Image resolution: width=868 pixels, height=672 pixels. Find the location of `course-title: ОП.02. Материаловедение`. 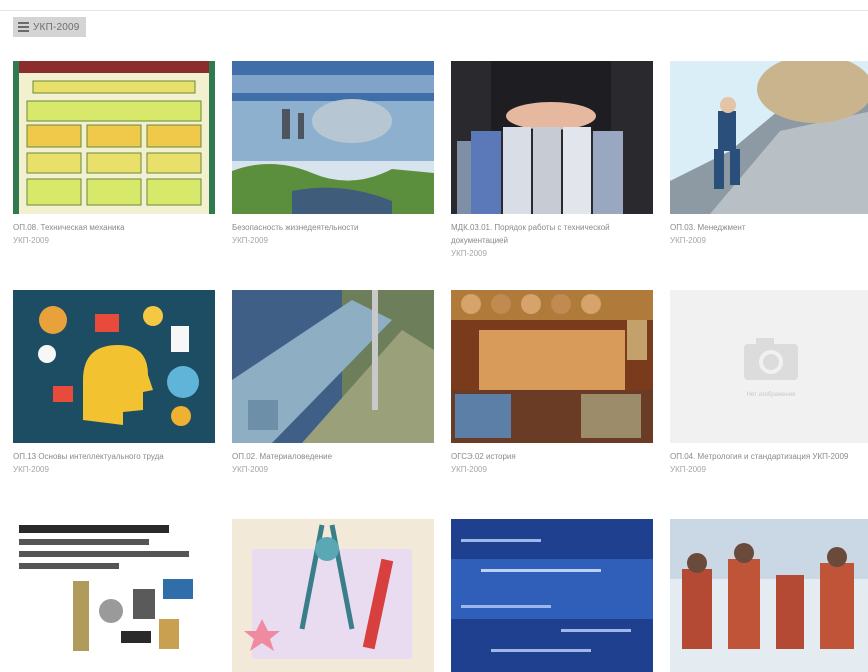

course-title: ОП.02. Материаловедение is located at coordinates (333, 456).